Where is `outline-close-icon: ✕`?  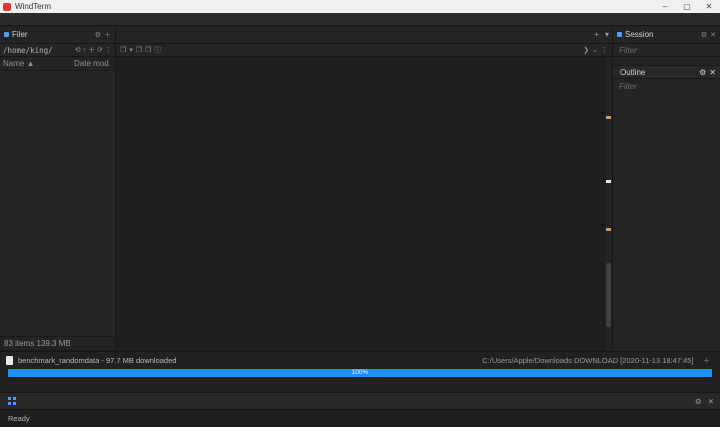
outline-close-icon: ✕ is located at coordinates (712, 72).